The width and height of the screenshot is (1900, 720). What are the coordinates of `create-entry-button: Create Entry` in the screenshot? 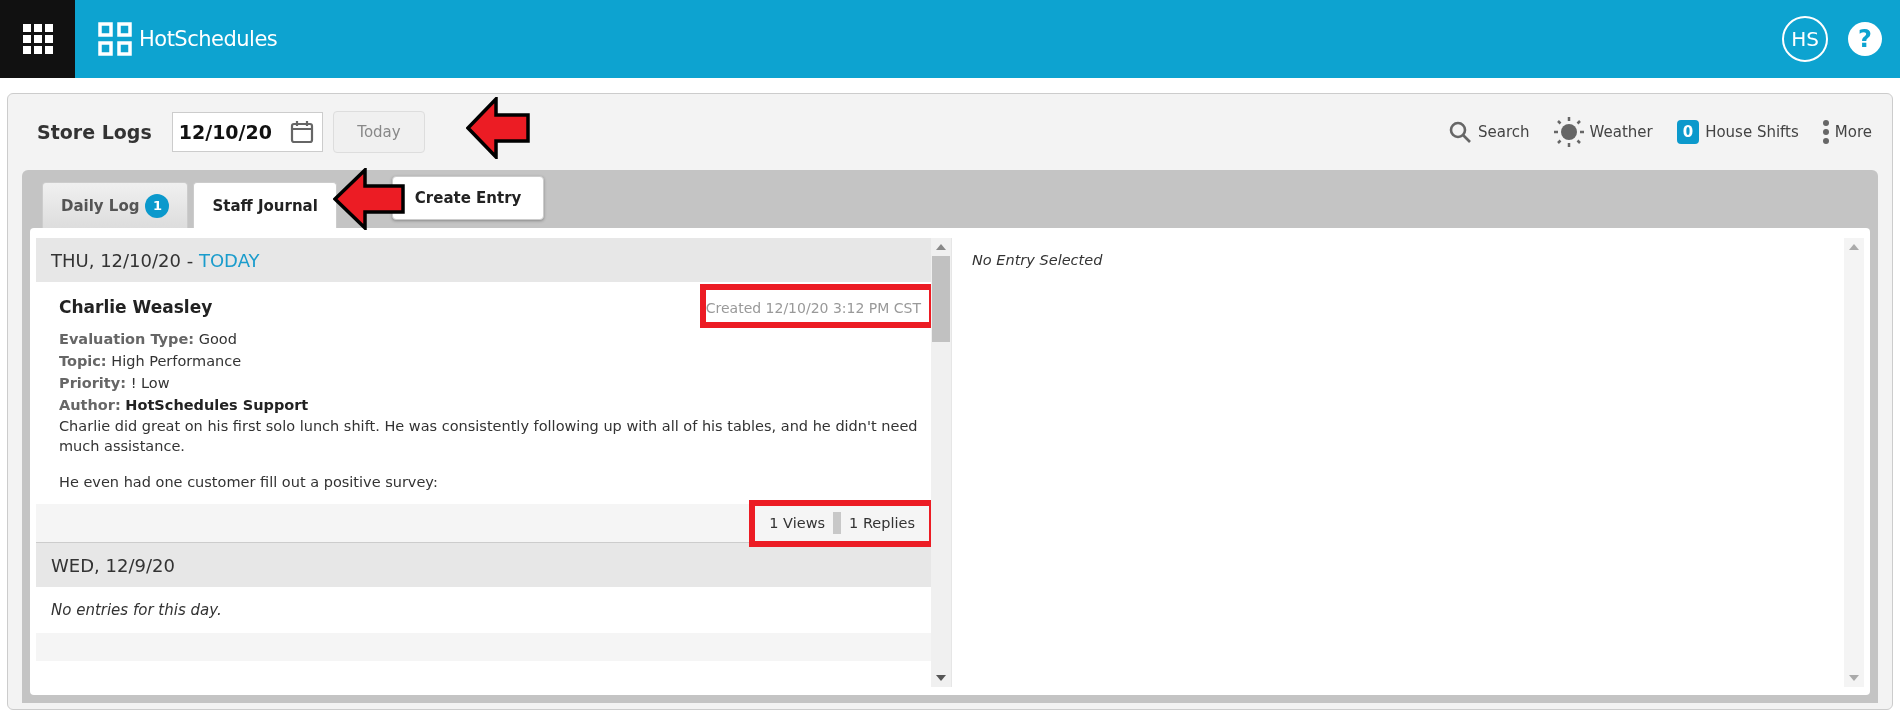 It's located at (468, 198).